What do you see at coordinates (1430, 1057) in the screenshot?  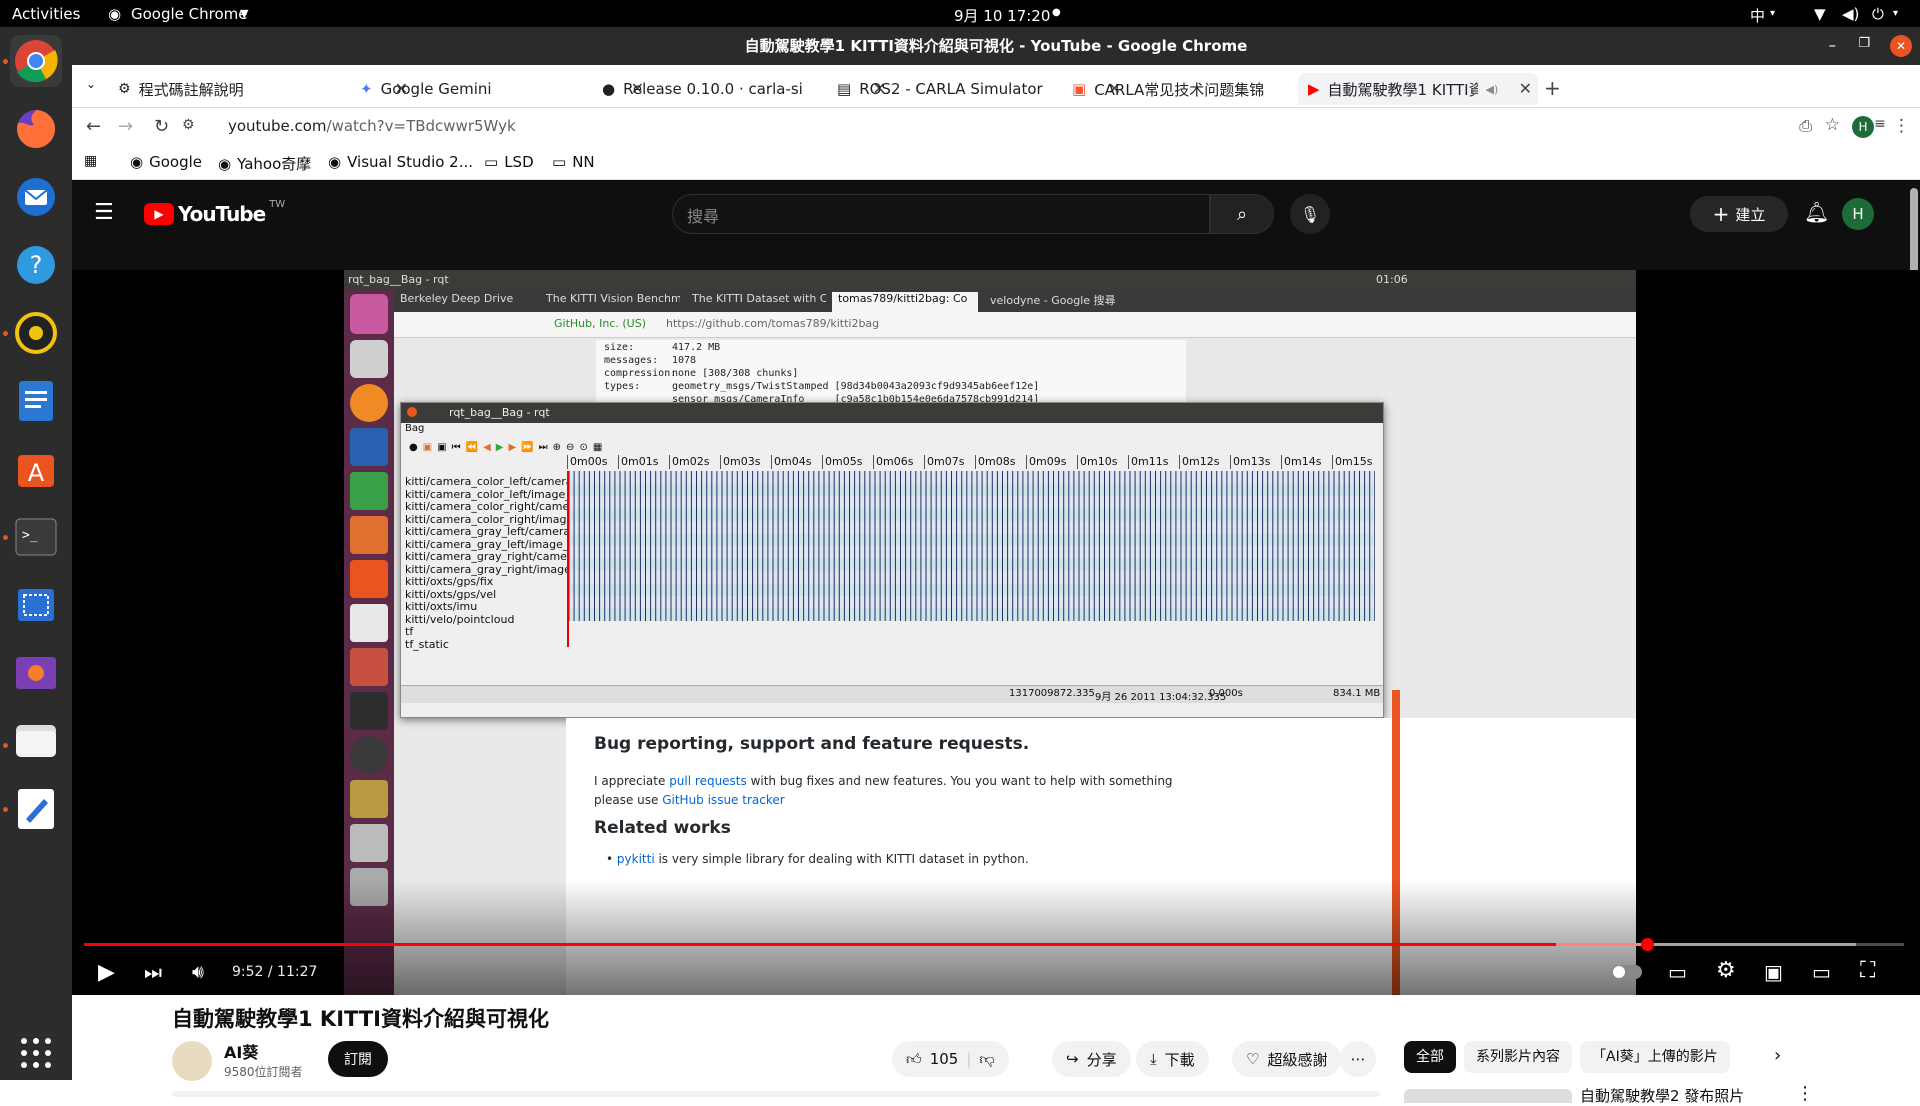 I see `chip-all: 全部` at bounding box center [1430, 1057].